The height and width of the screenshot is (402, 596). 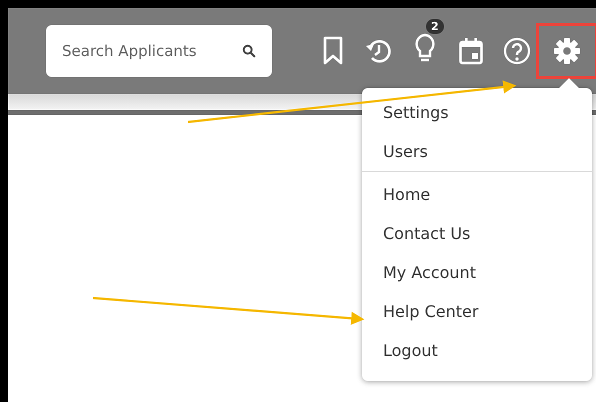 I want to click on menu-item: Help Center, so click(x=477, y=316).